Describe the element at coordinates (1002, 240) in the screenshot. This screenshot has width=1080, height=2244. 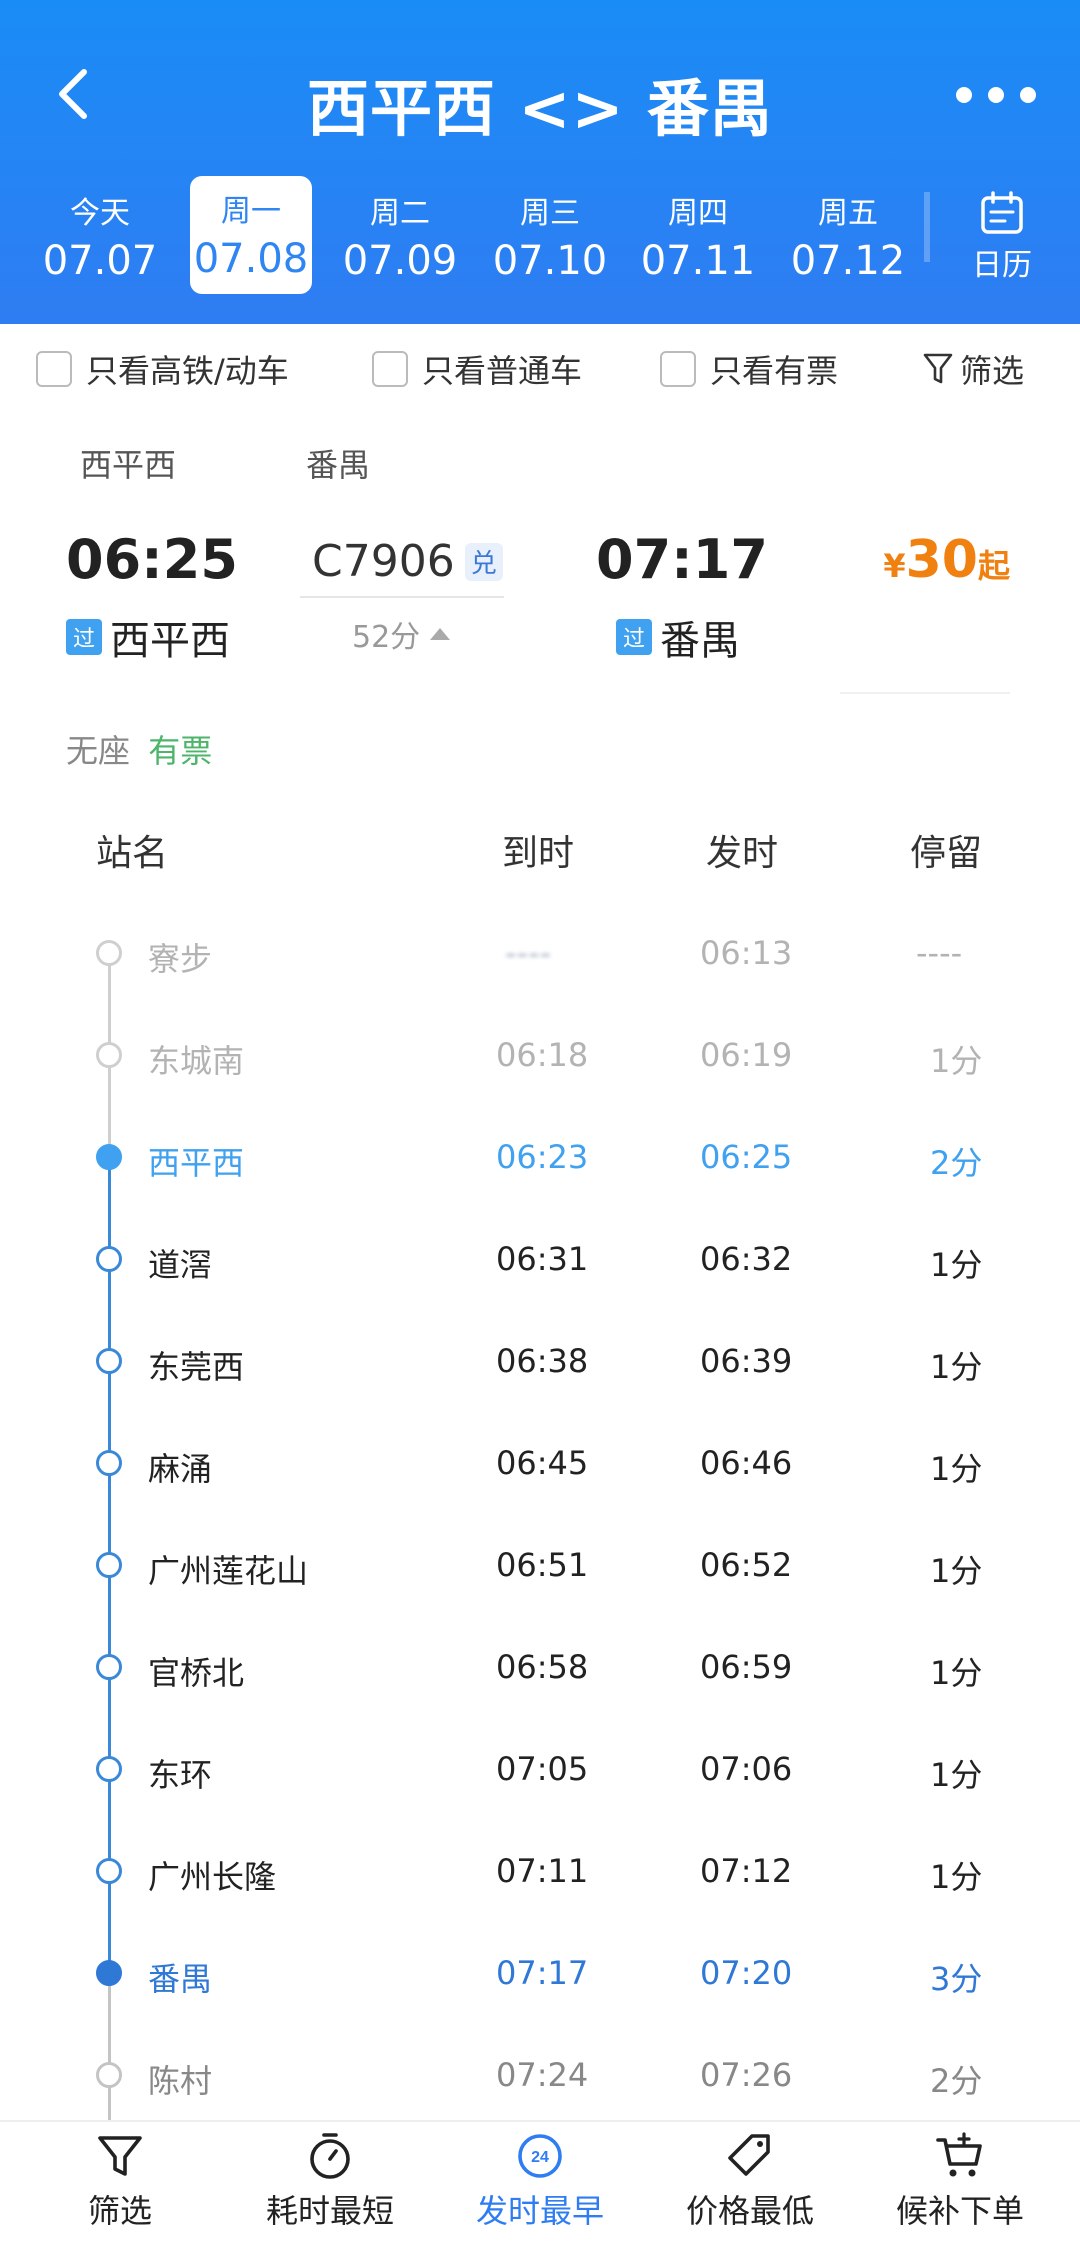
I see `calendar-button: 日历` at that location.